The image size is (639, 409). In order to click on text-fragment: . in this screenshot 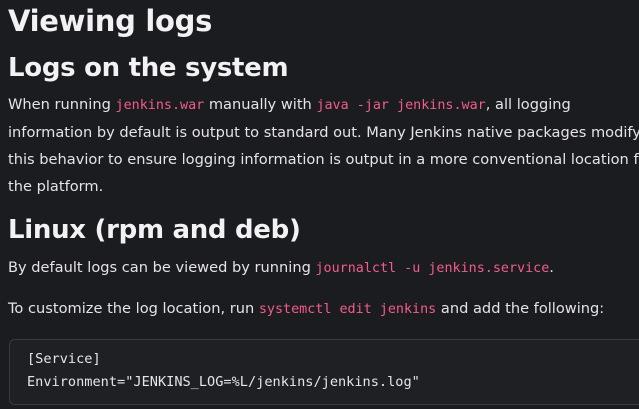, I will do `click(551, 267)`.